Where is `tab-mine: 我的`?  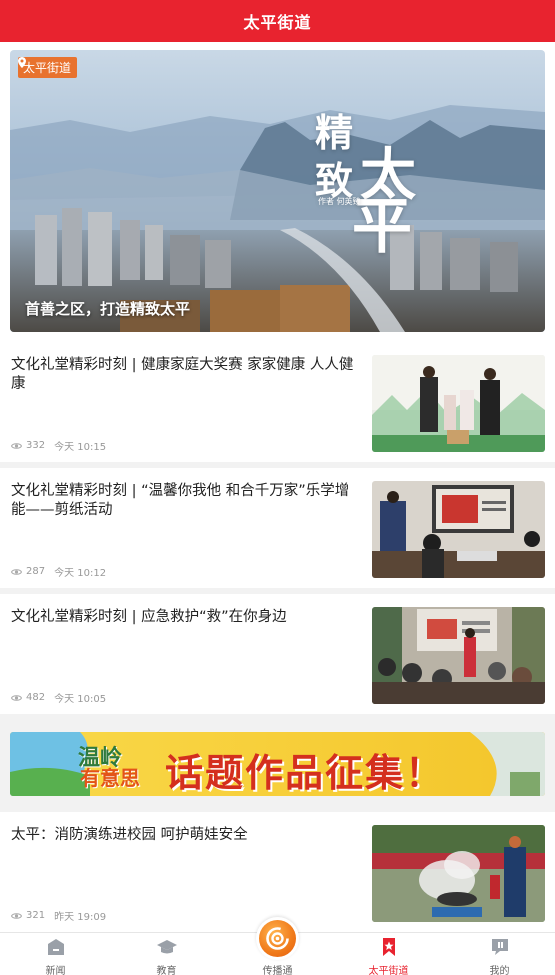
tab-mine: 我的 is located at coordinates (499, 954).